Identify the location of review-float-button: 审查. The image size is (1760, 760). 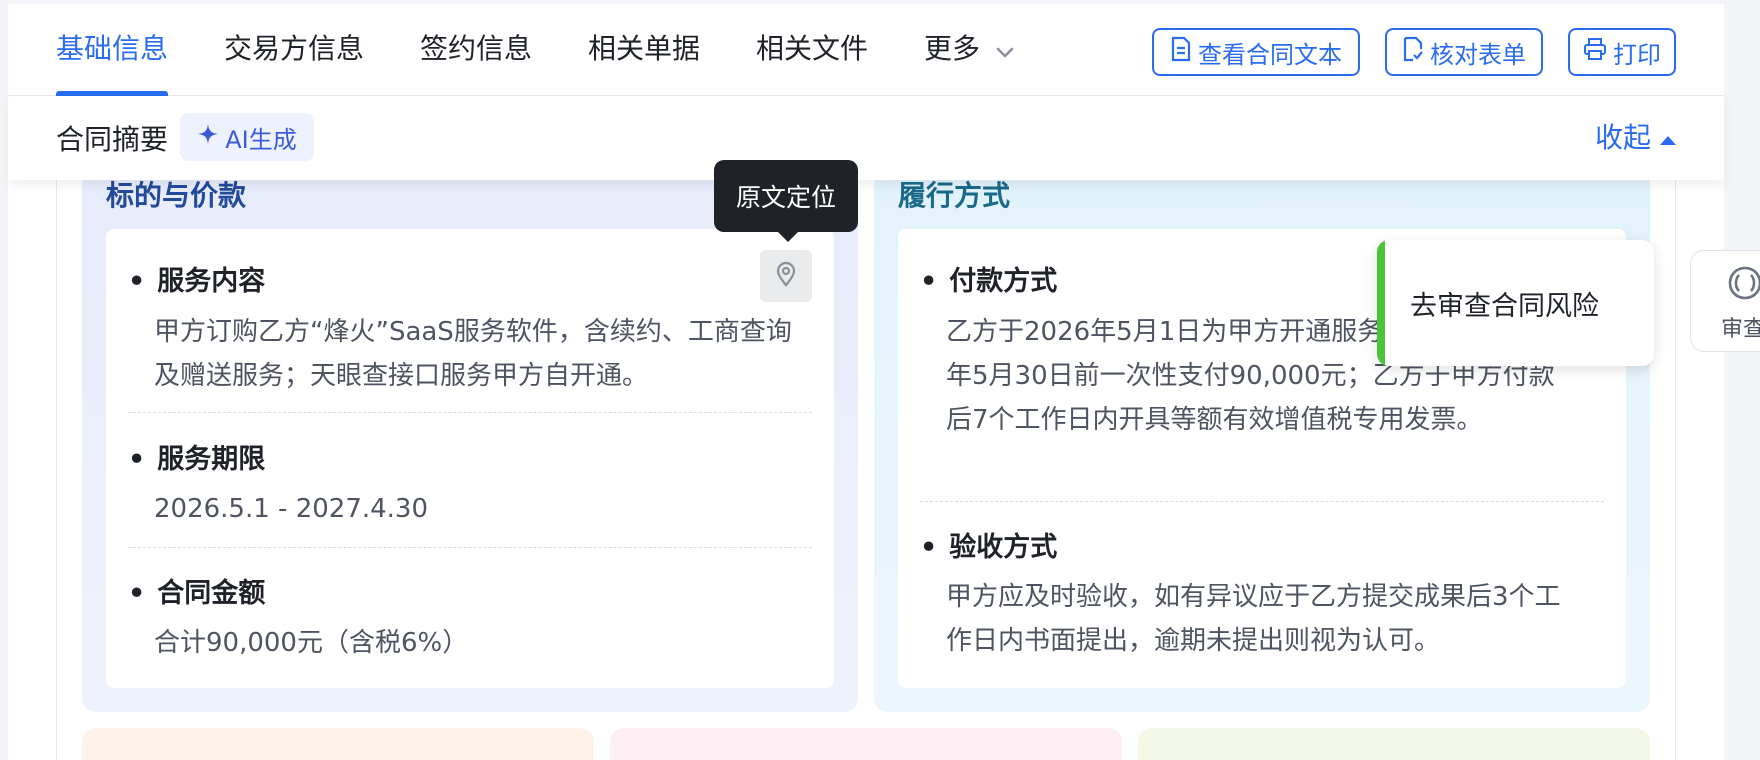
(1725, 301).